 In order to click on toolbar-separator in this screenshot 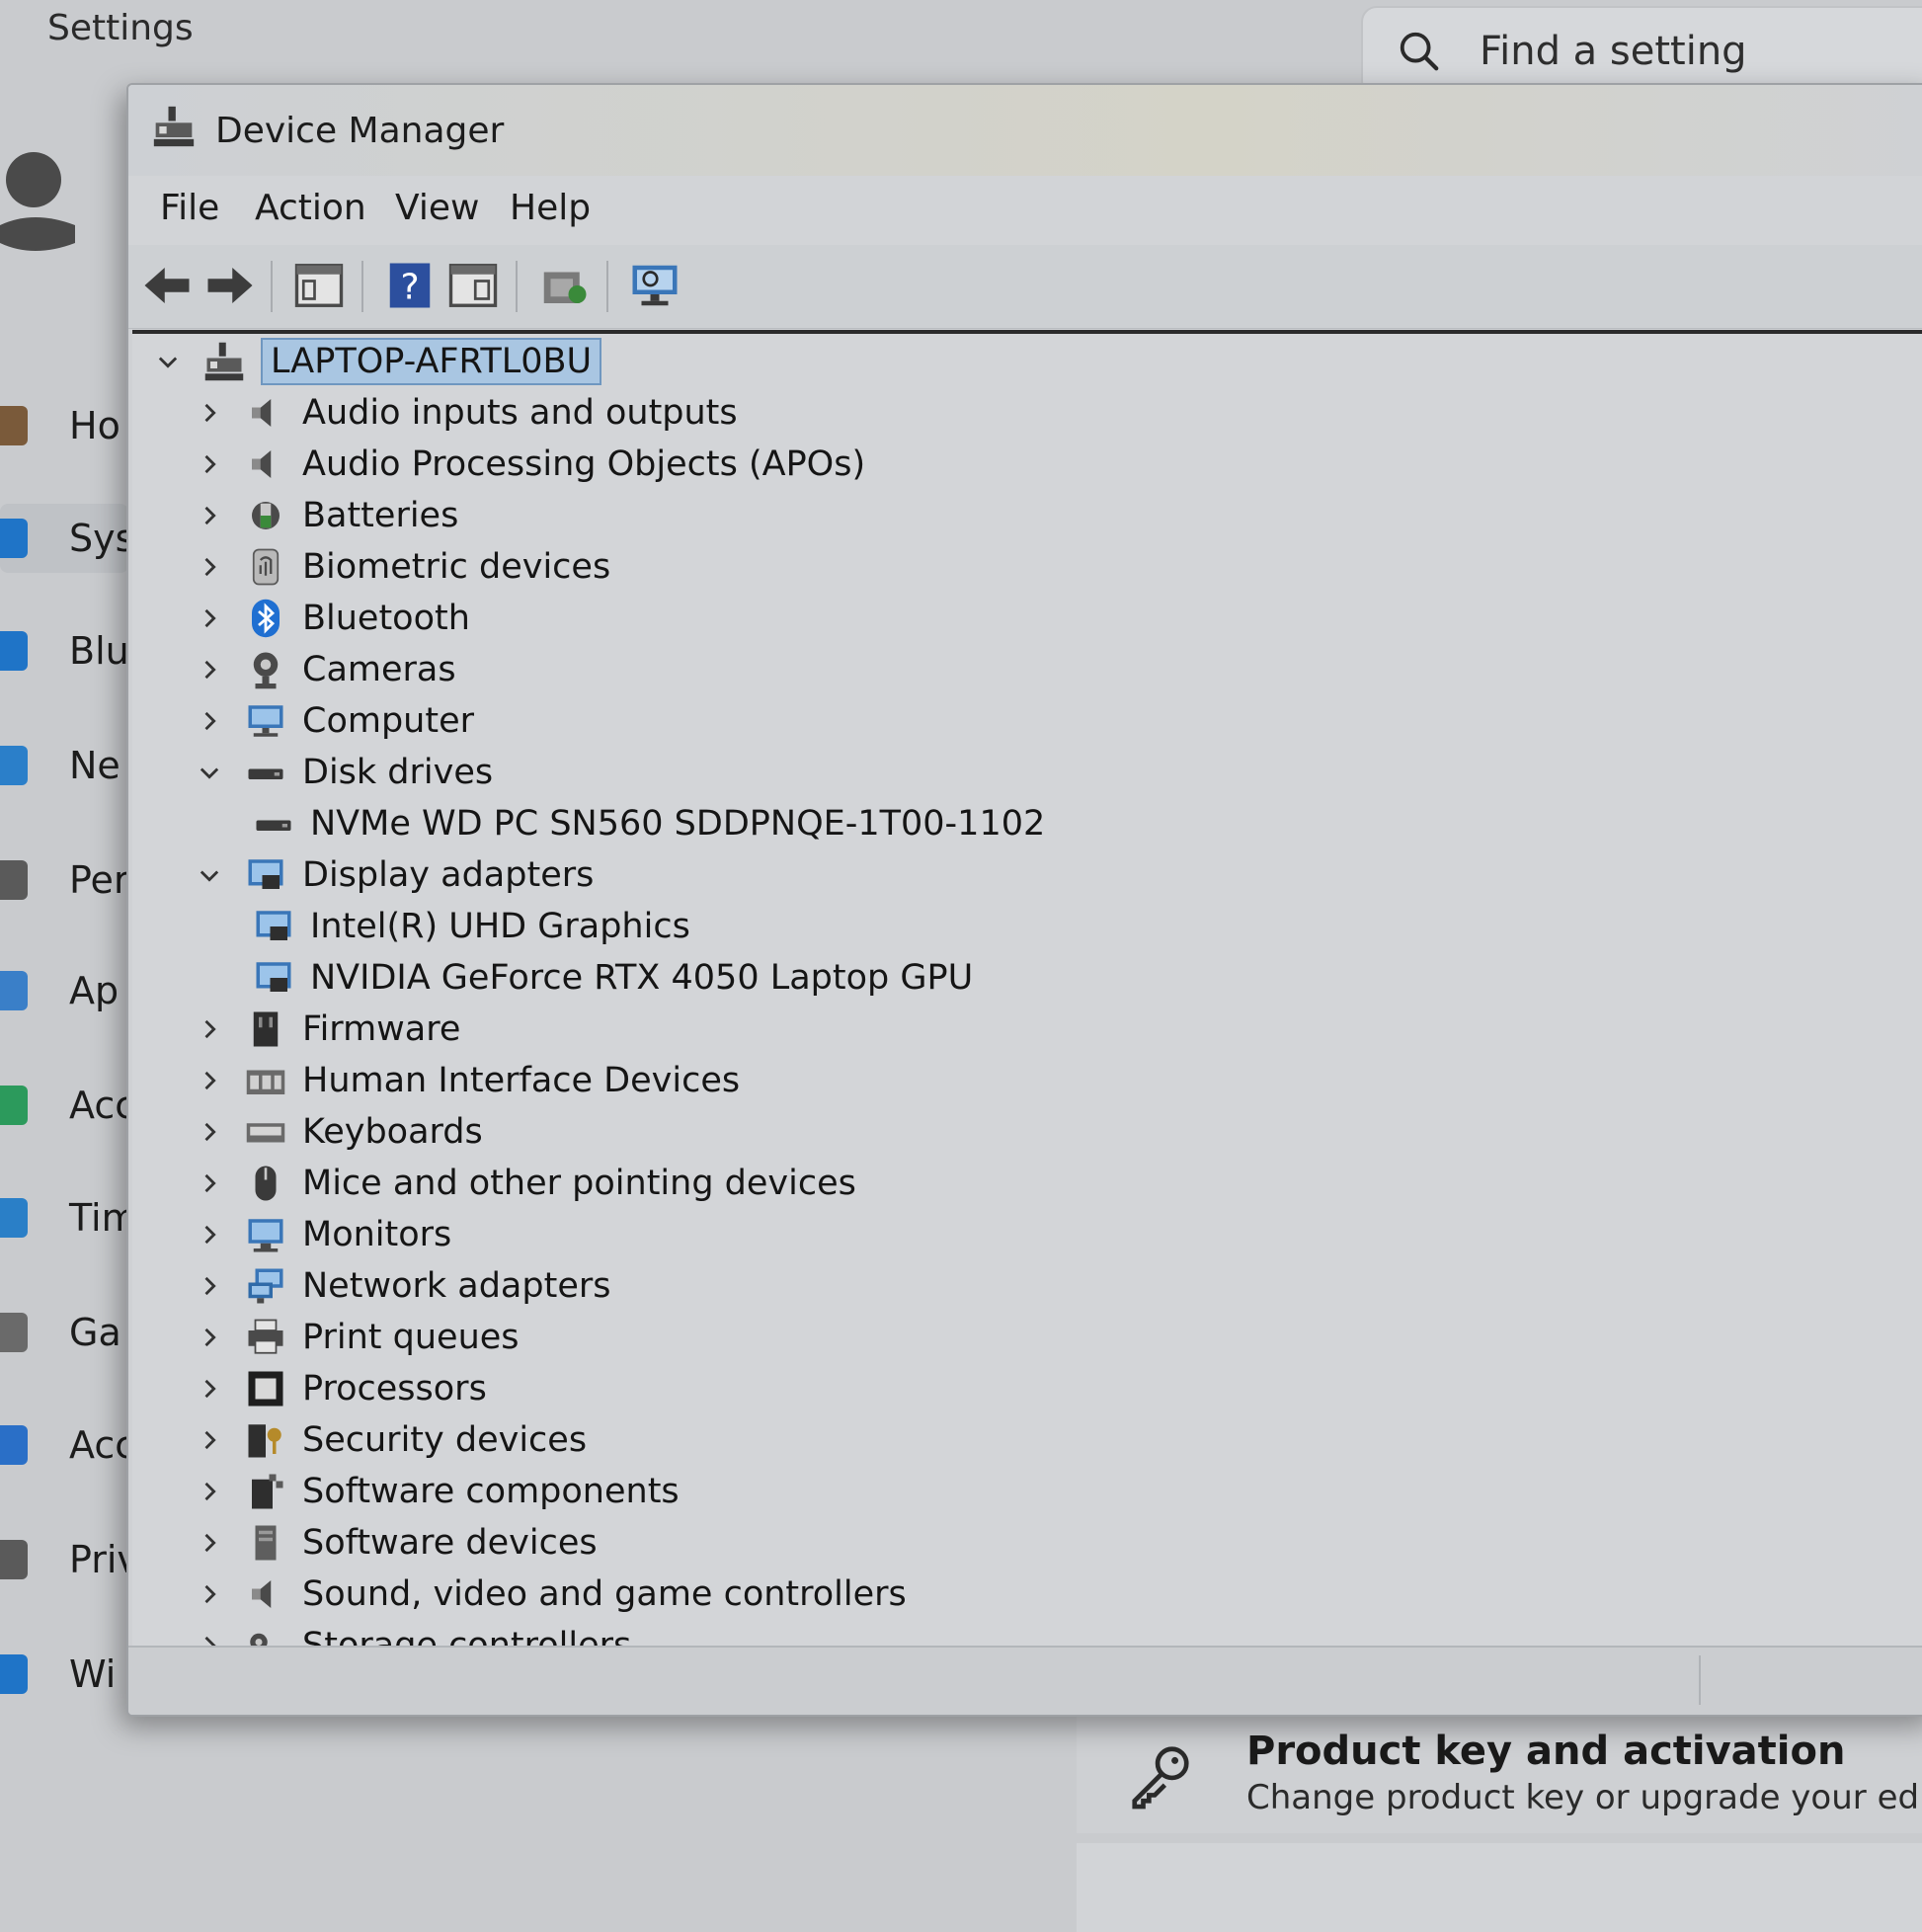, I will do `click(272, 286)`.